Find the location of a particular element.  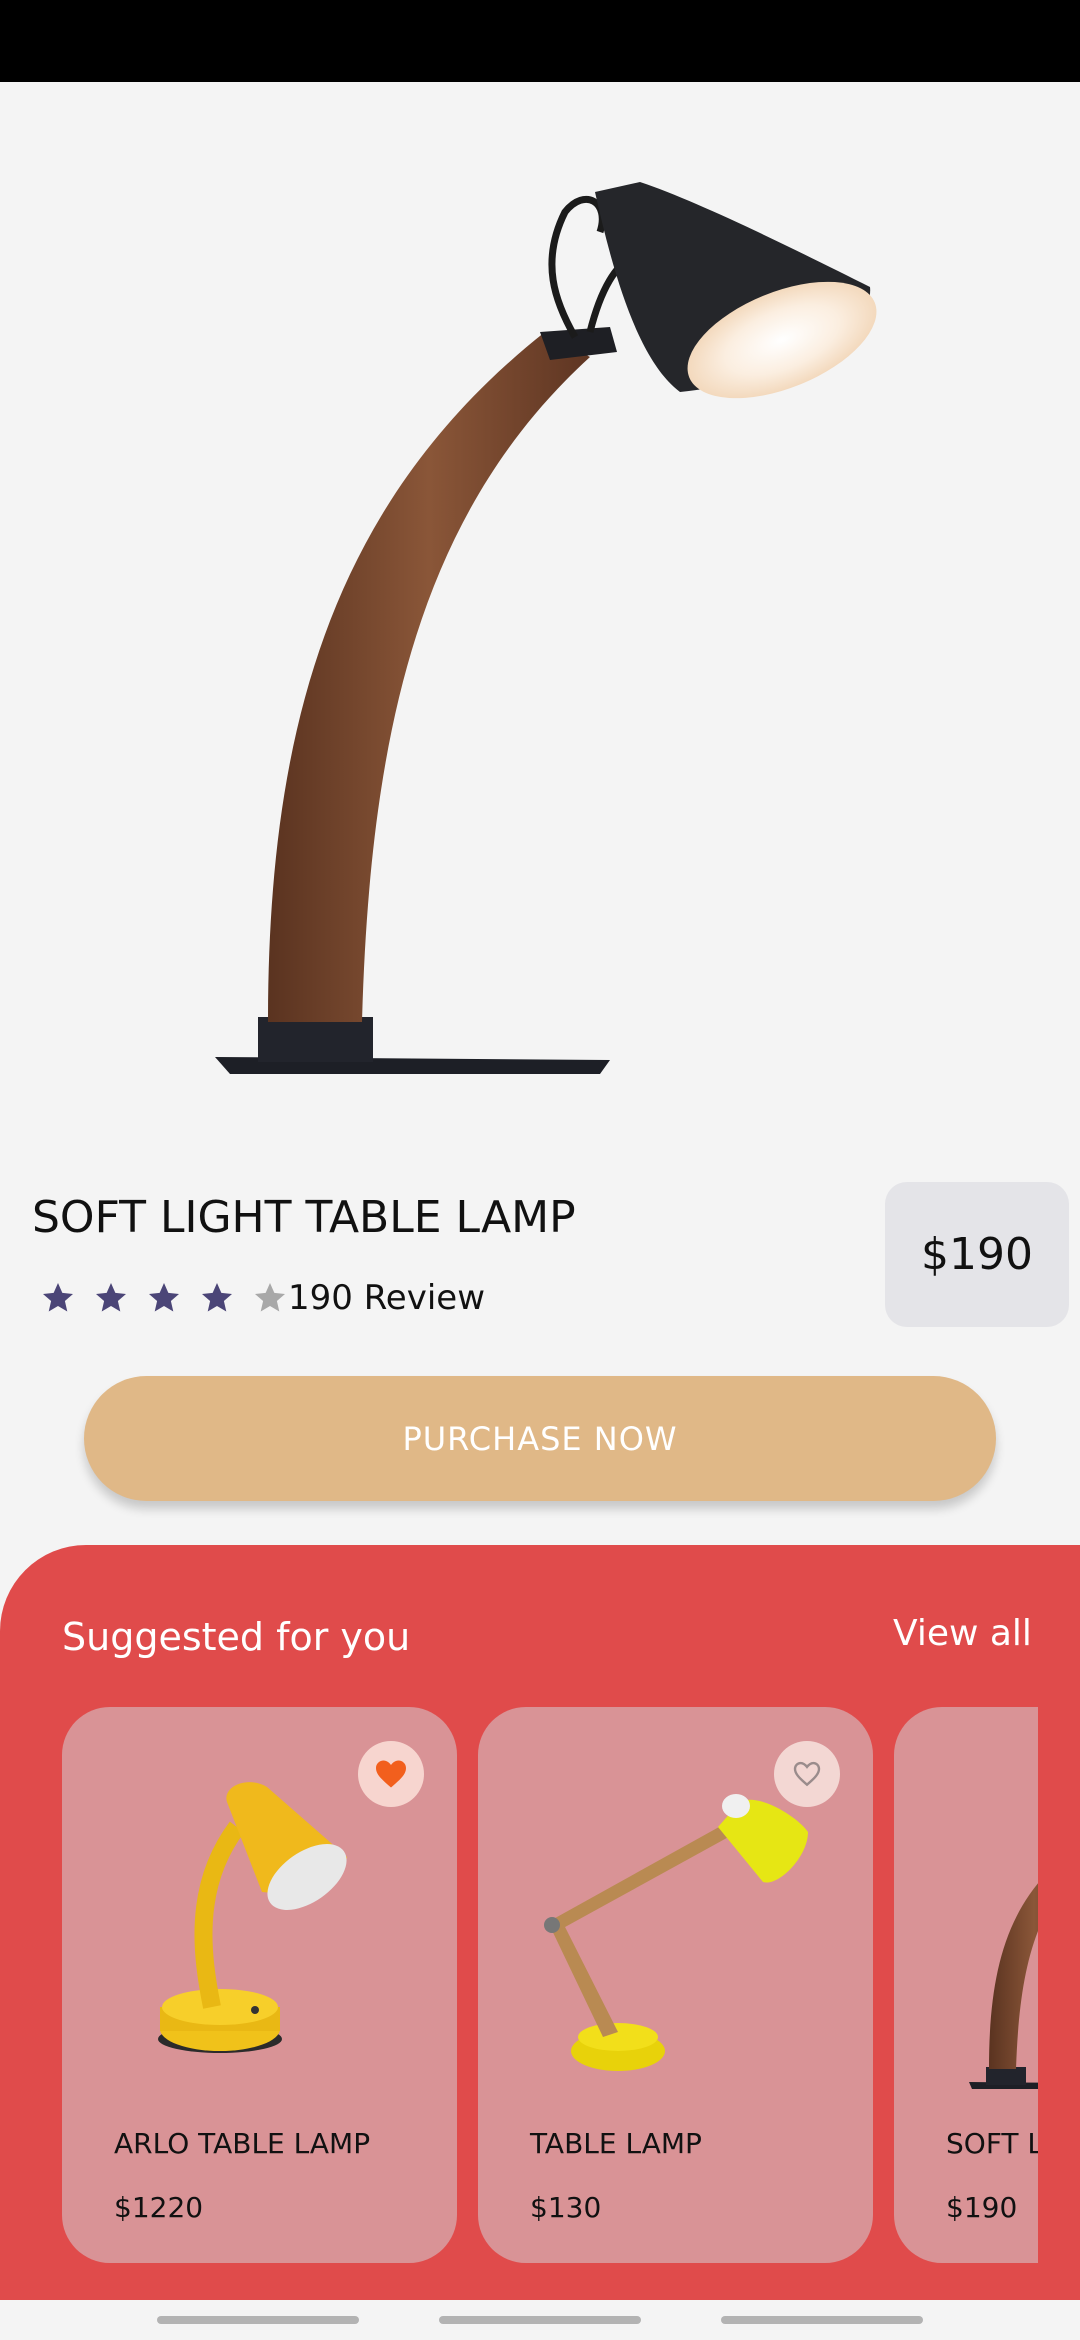

desk-lamp-image is located at coordinates (1003, 1986).